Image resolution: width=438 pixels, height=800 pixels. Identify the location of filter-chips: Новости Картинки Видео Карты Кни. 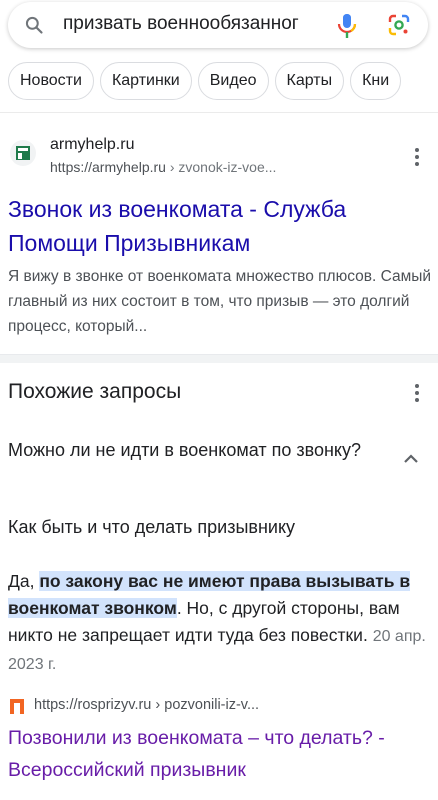
(223, 81).